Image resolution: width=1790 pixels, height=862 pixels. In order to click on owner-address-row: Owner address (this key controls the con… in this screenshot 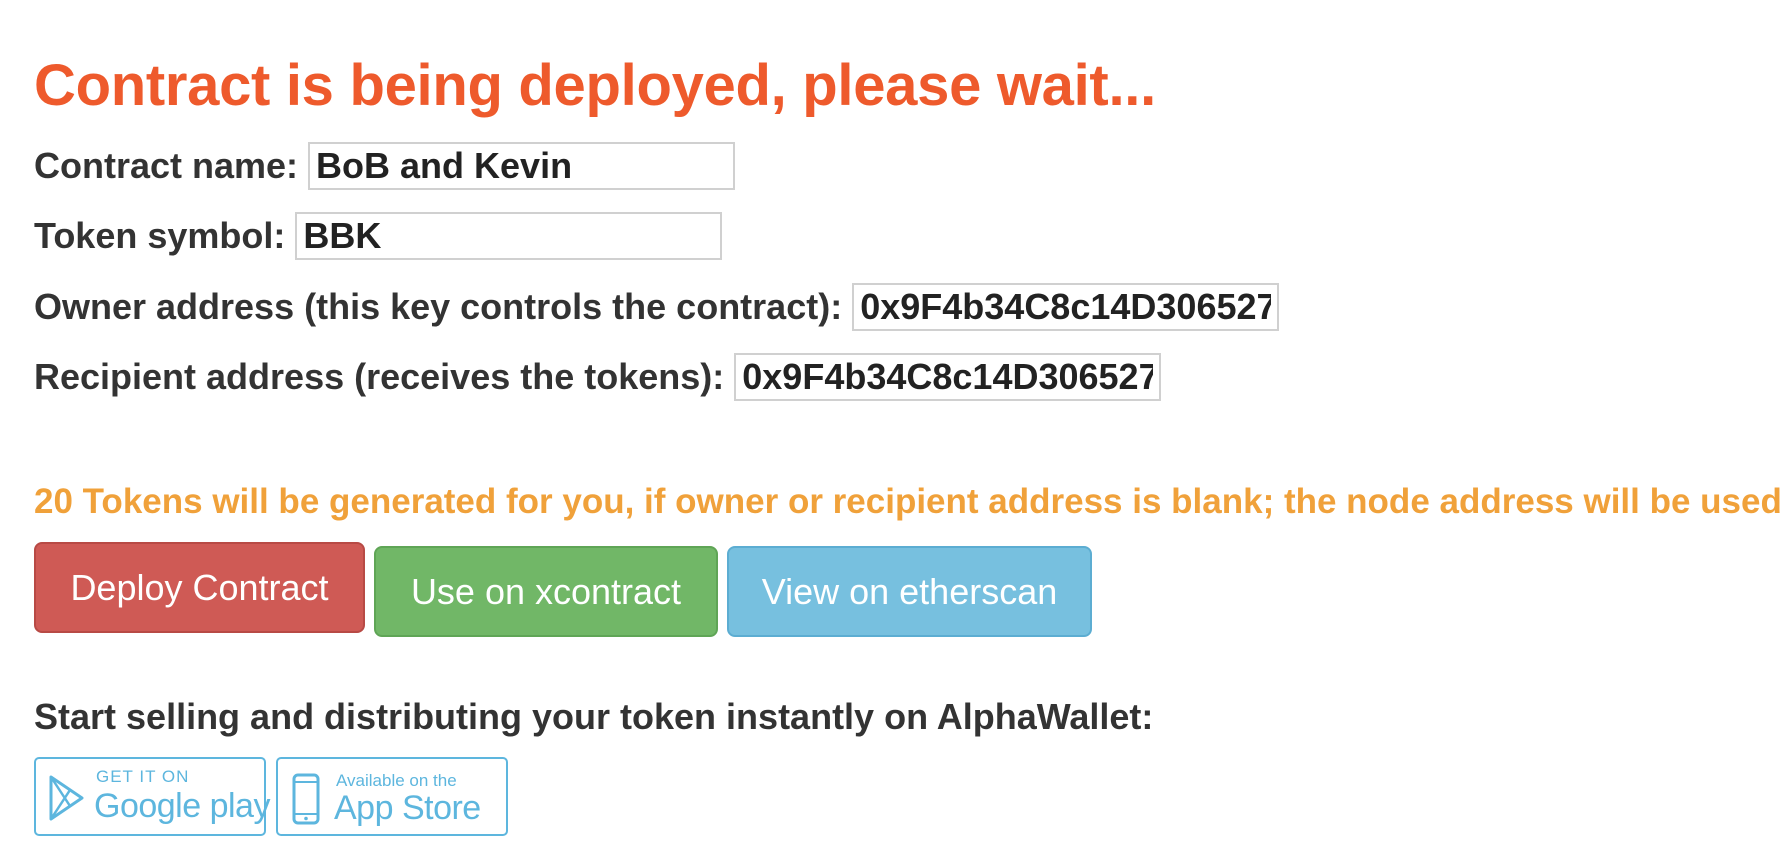, I will do `click(657, 307)`.